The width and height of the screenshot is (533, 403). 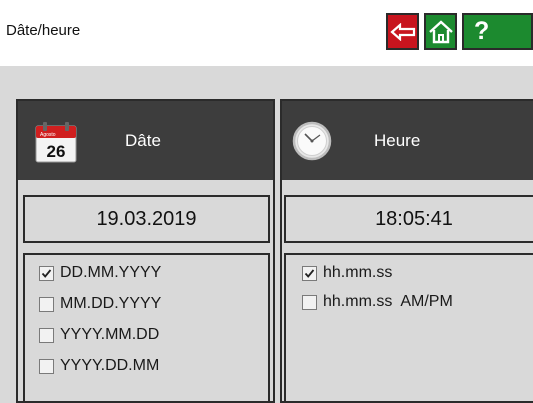 I want to click on time-panel-header: Heure, so click(x=407, y=140).